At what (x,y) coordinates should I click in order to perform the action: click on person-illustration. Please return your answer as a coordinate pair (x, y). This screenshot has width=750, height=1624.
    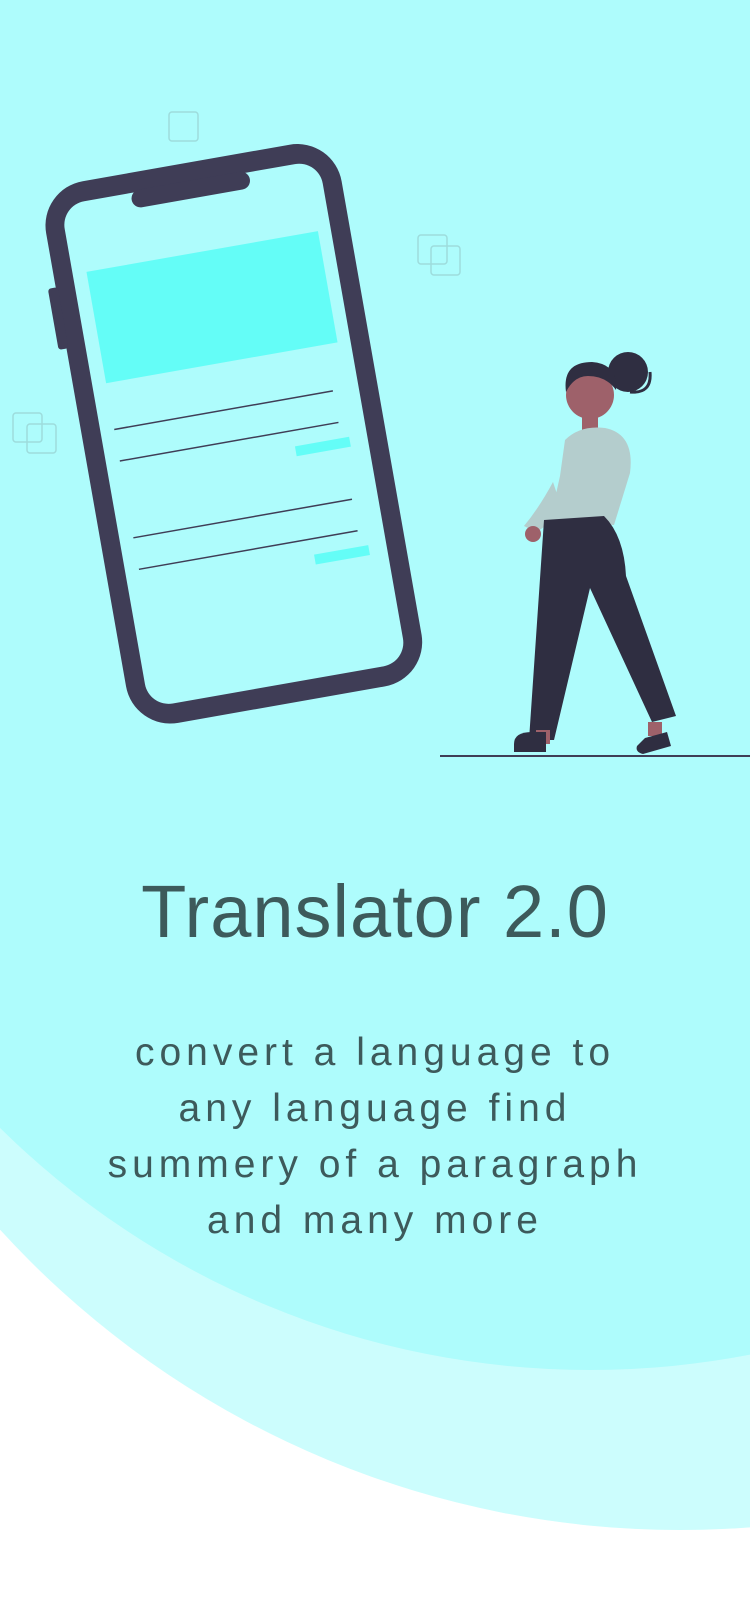
    Looking at the image, I should click on (595, 553).